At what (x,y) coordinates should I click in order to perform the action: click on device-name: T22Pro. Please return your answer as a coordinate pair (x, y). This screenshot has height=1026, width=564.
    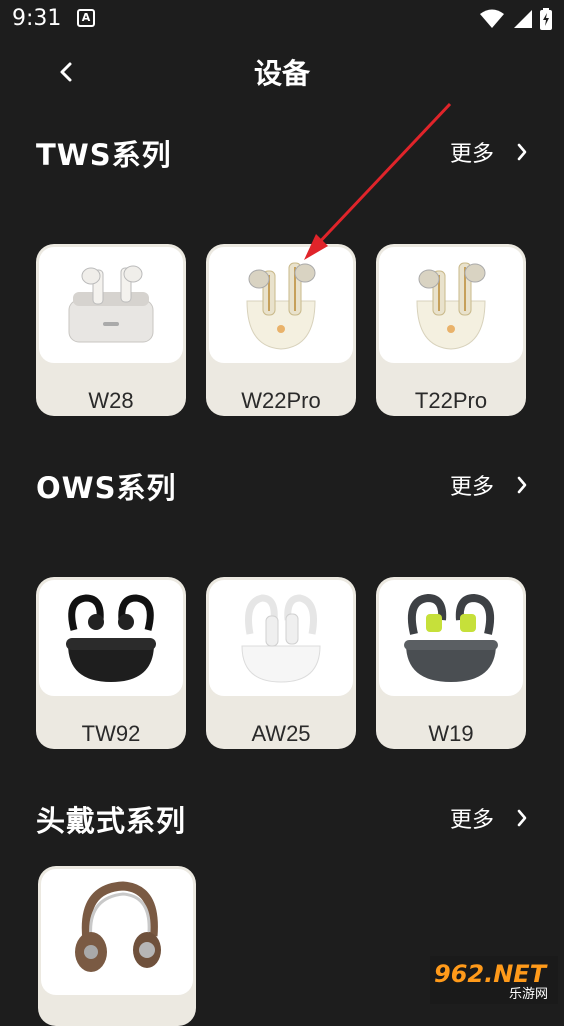
    Looking at the image, I should click on (451, 400).